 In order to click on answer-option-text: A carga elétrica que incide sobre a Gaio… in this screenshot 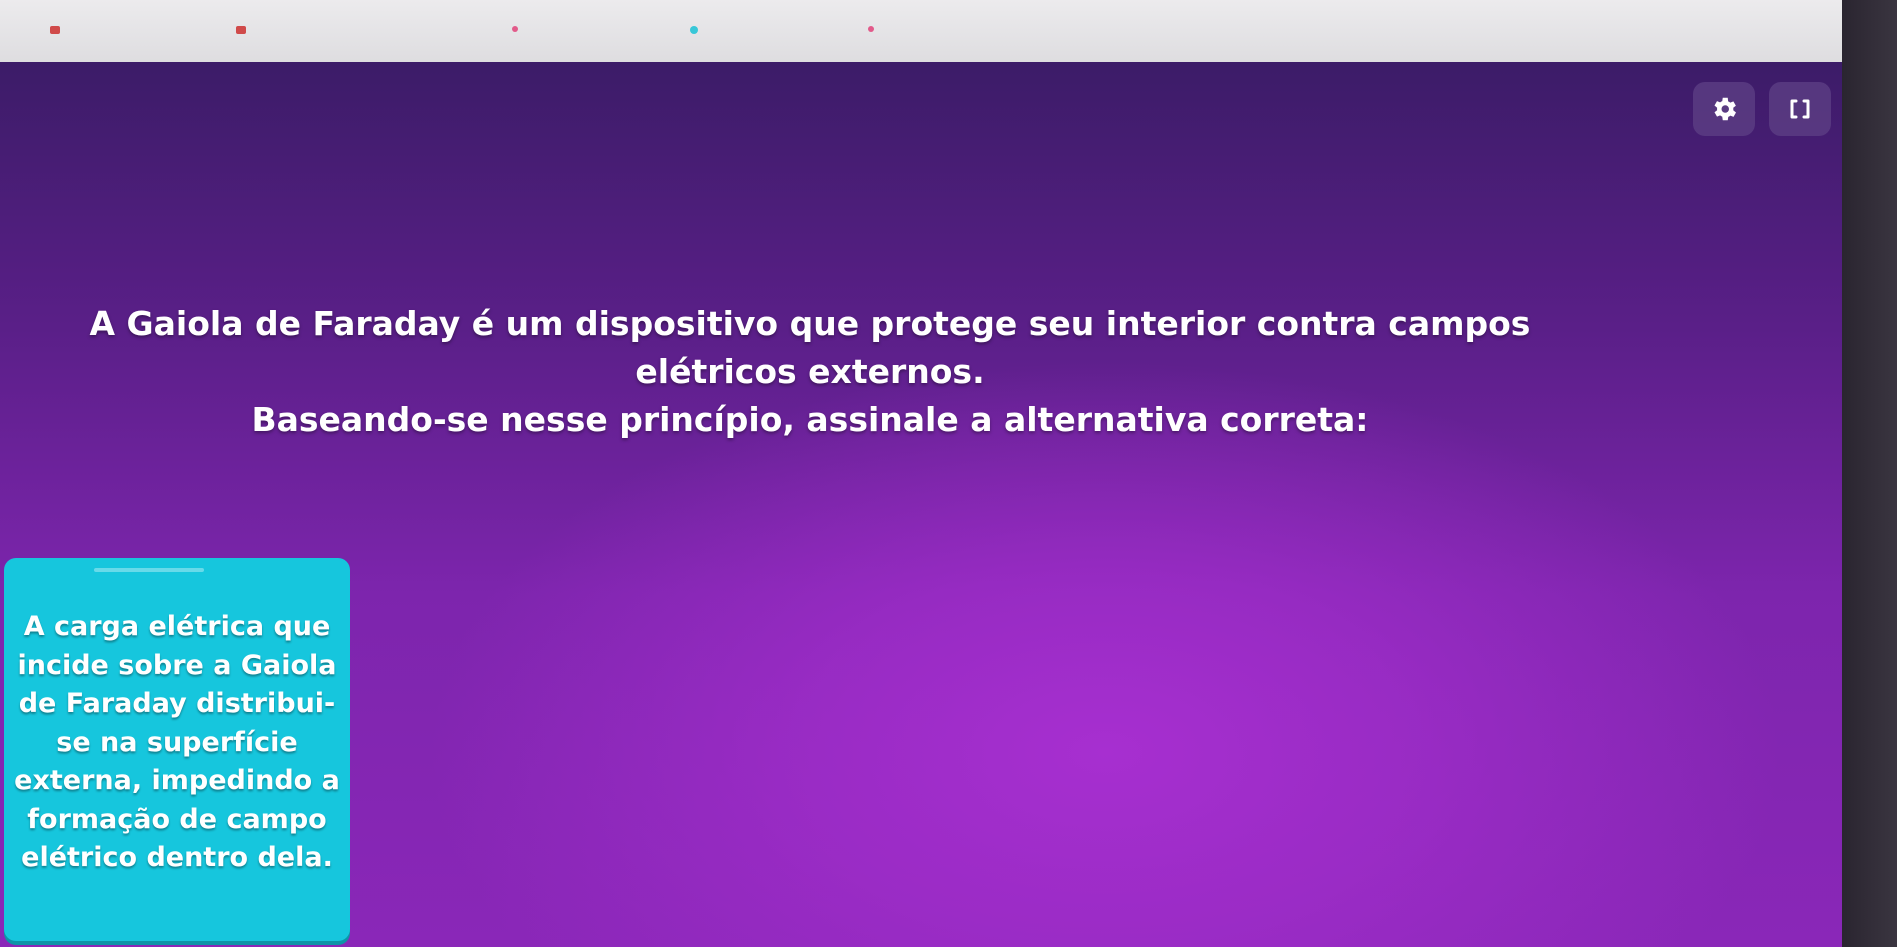, I will do `click(177, 742)`.